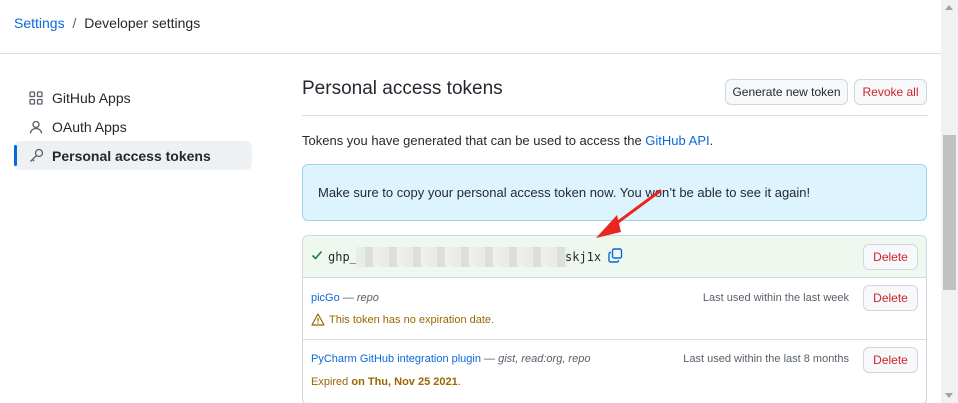 The width and height of the screenshot is (958, 403). What do you see at coordinates (949, 395) in the screenshot?
I see `scroll-down-arrow-icon` at bounding box center [949, 395].